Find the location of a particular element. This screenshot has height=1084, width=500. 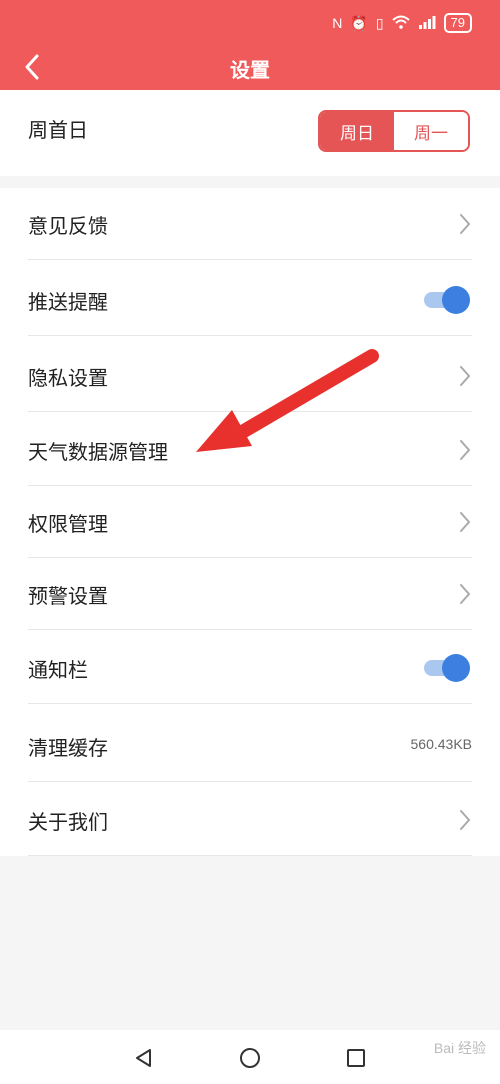

alarm-icon: ⏰ is located at coordinates (359, 22).